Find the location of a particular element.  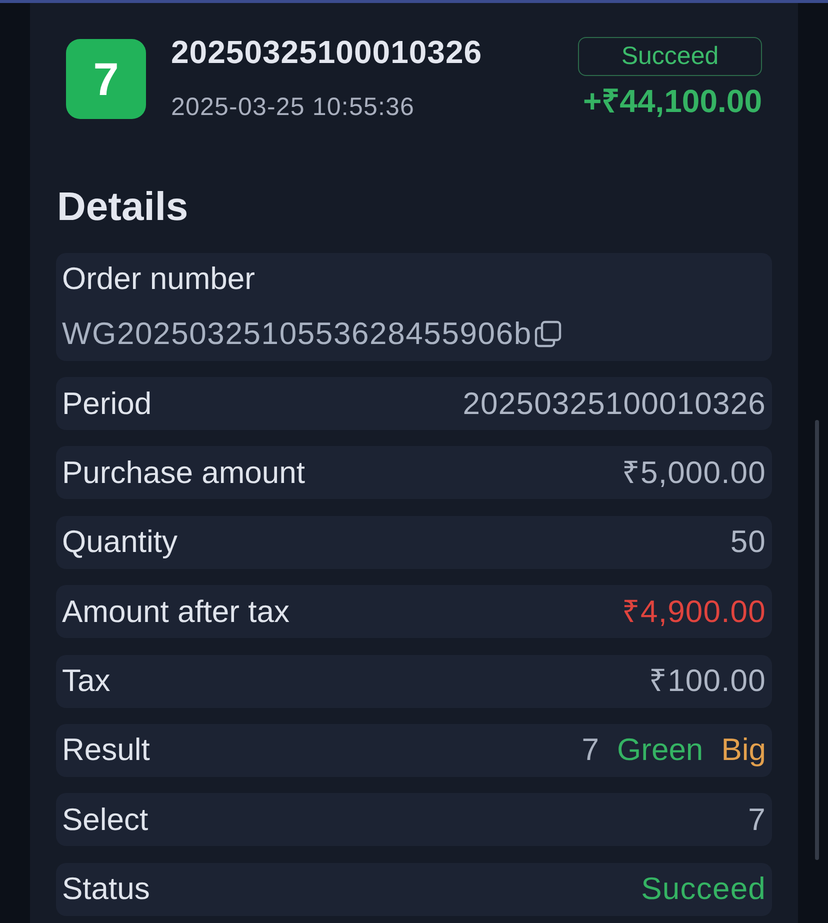

row-value: 50 is located at coordinates (748, 542).